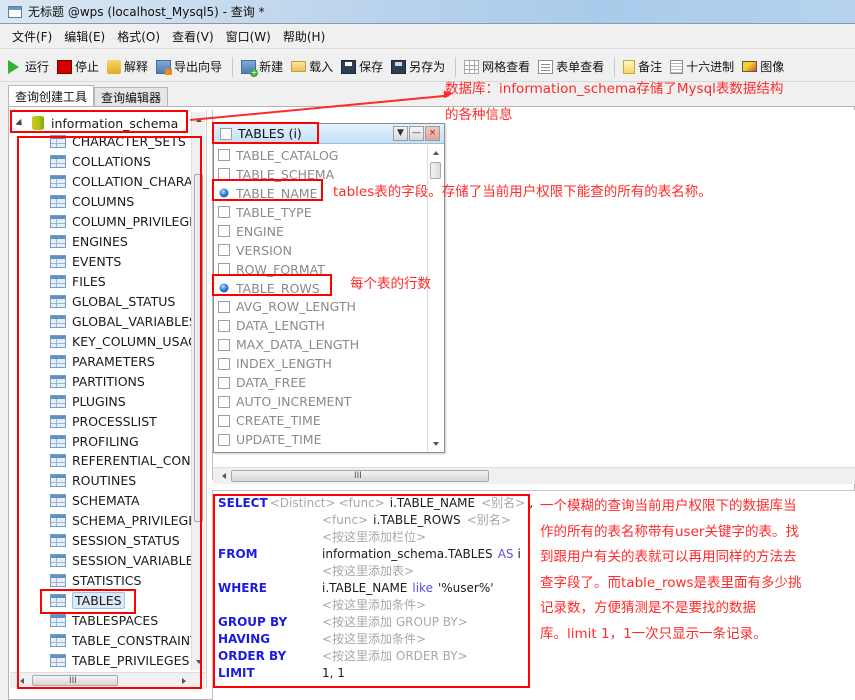 The height and width of the screenshot is (700, 855). I want to click on menu-edit: 编辑(E), so click(84, 36).